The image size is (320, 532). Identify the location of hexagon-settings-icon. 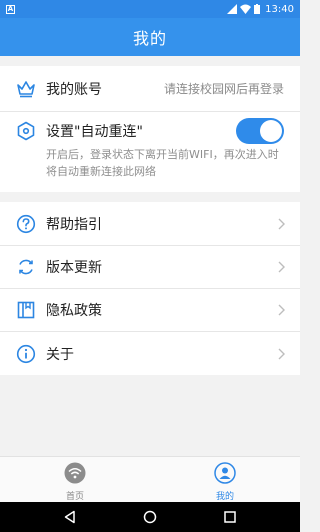
(26, 131).